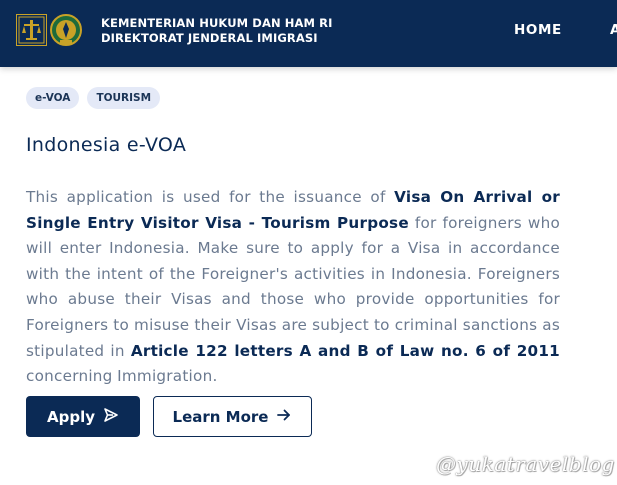 The image size is (617, 485). What do you see at coordinates (31, 30) in the screenshot?
I see `ministry-logo` at bounding box center [31, 30].